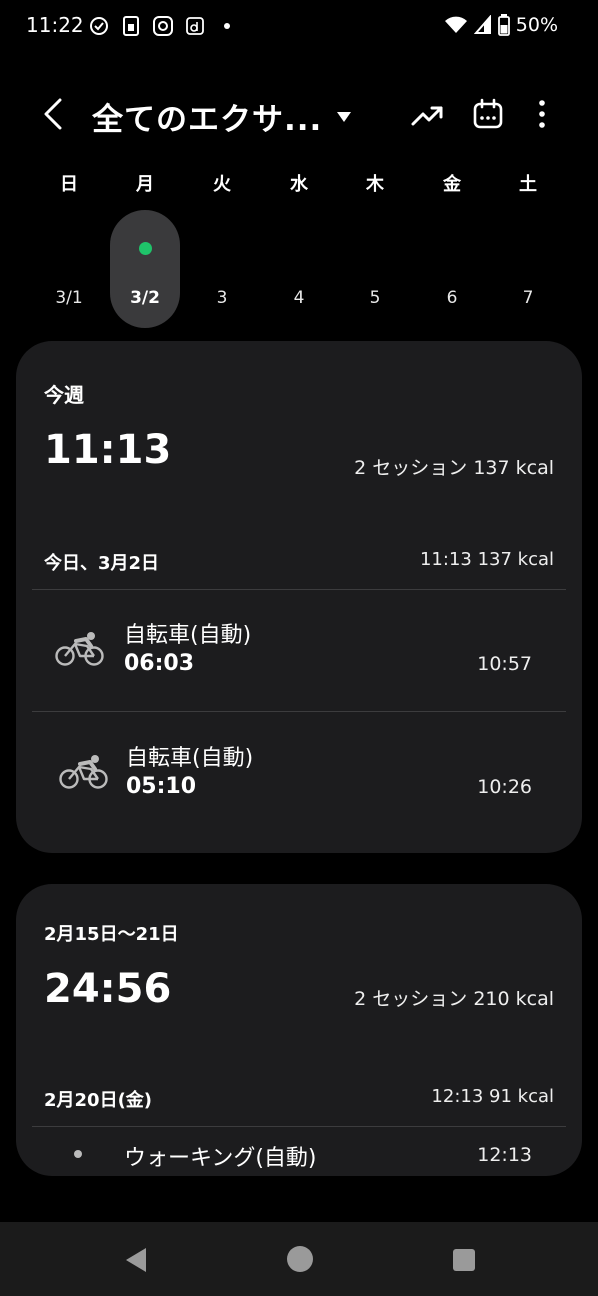 The width and height of the screenshot is (598, 1296). I want to click on day-name: 月, so click(145, 184).